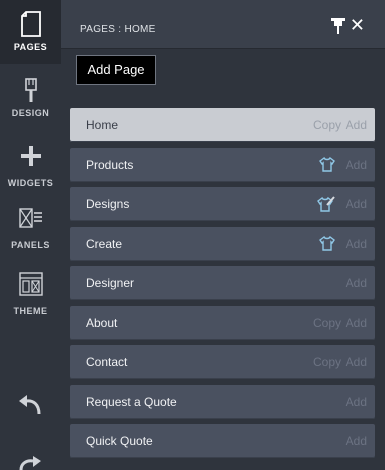 The height and width of the screenshot is (470, 385). What do you see at coordinates (30, 284) in the screenshot?
I see `theme-icon` at bounding box center [30, 284].